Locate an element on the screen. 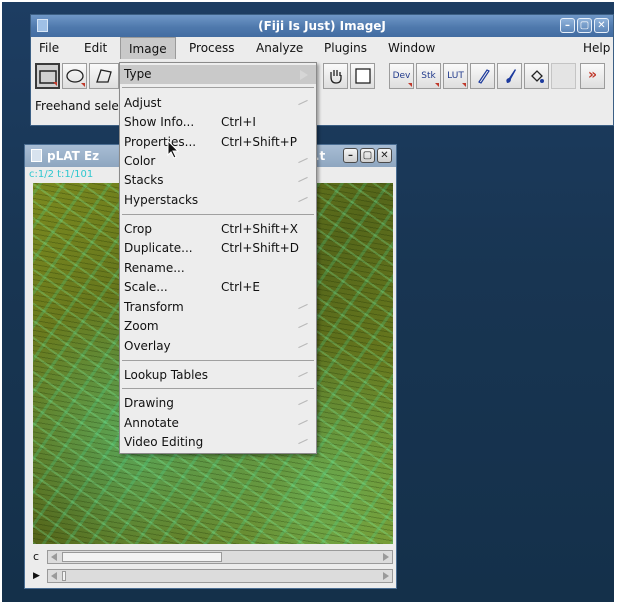 This screenshot has width=618, height=605. dev-tool: Dev is located at coordinates (401, 76).